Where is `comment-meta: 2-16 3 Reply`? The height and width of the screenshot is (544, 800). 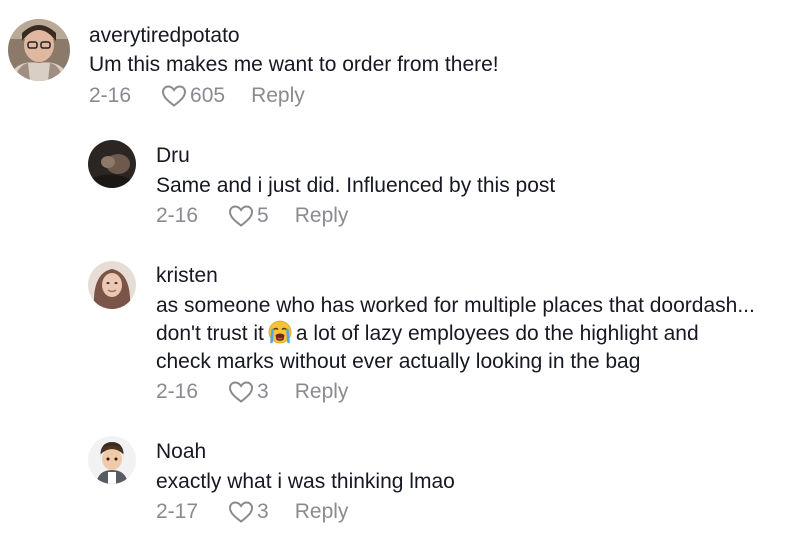 comment-meta: 2-16 3 Reply is located at coordinates (252, 392).